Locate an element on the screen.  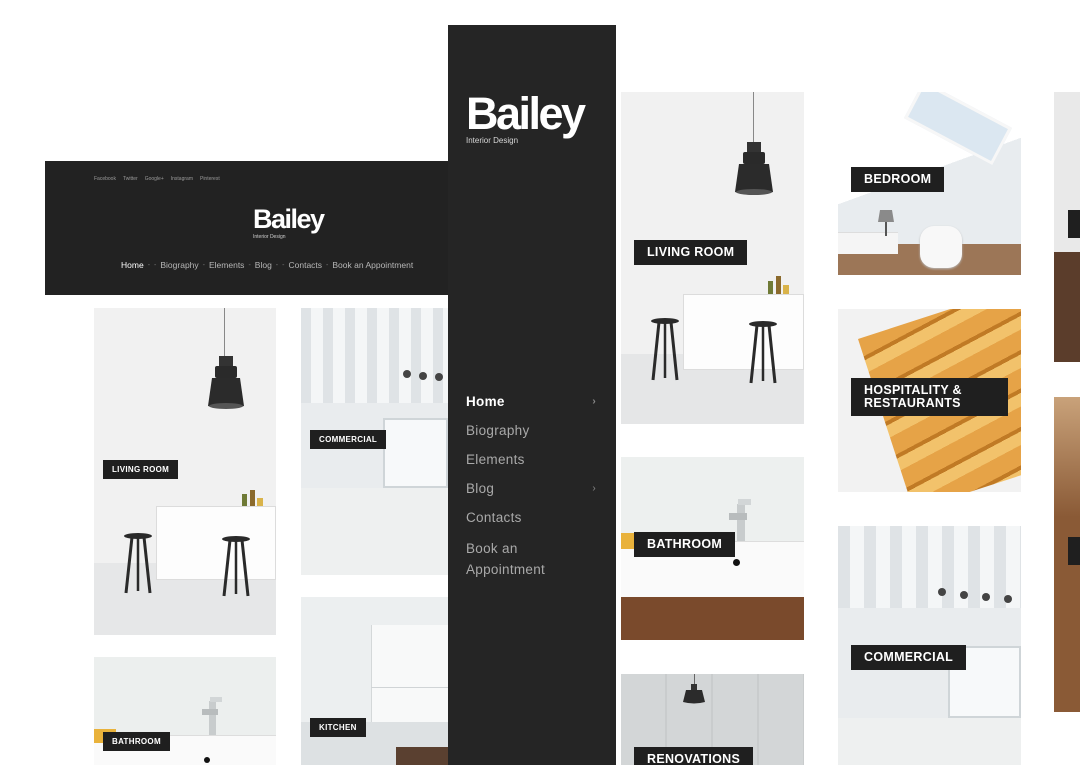
gallery-tile-living-room: LIVING ROOM is located at coordinates (712, 258).